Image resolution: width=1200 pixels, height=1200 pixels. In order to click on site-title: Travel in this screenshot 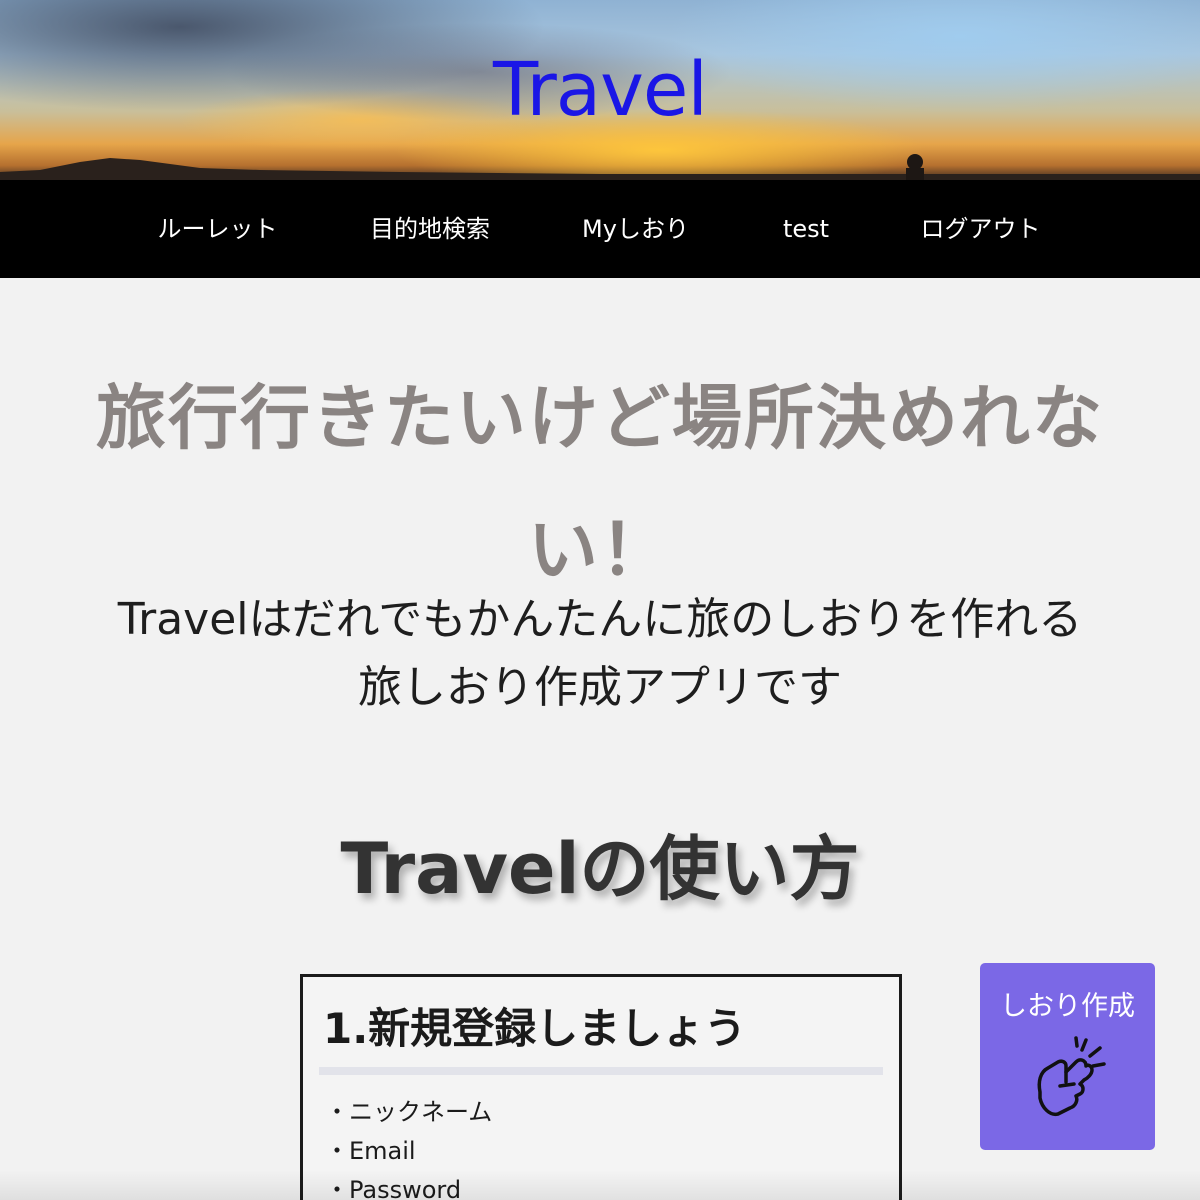, I will do `click(600, 90)`.